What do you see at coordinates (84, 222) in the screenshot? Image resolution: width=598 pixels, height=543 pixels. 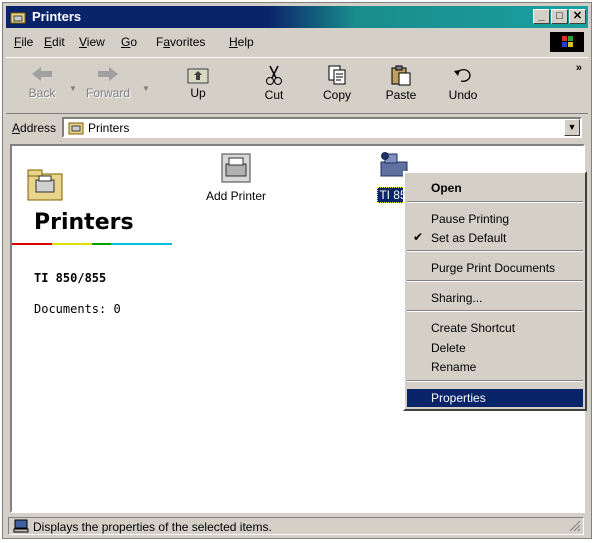 I see `pane-title: Printers` at bounding box center [84, 222].